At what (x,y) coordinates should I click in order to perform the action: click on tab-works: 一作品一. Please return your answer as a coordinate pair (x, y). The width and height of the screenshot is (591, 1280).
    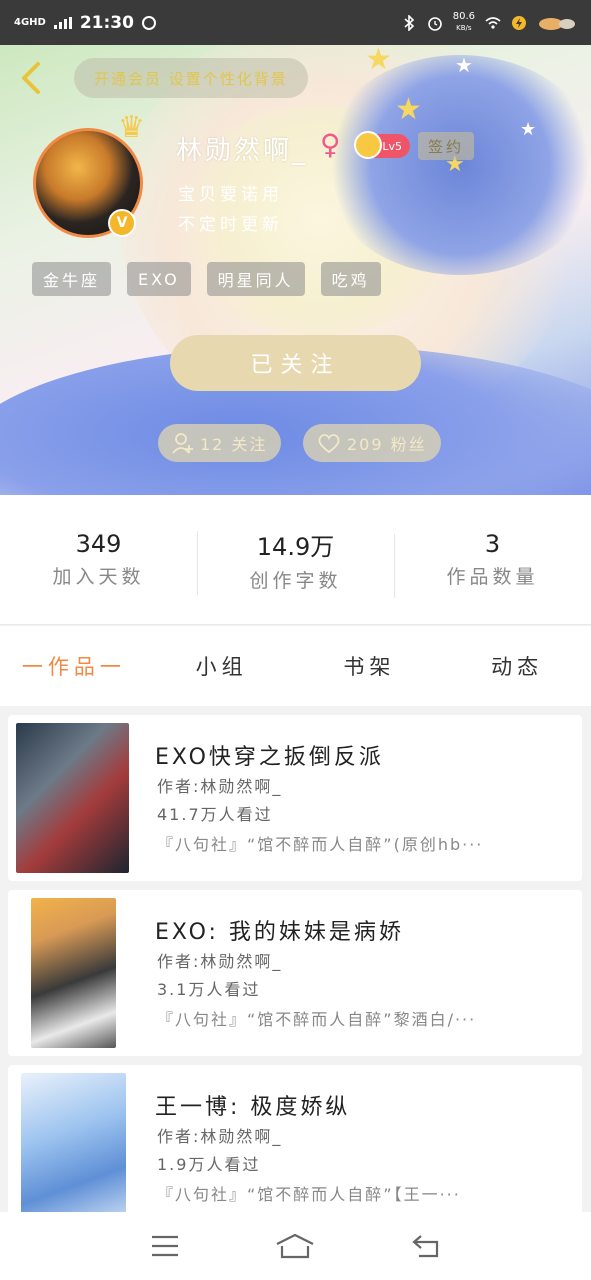
    Looking at the image, I should click on (74, 666).